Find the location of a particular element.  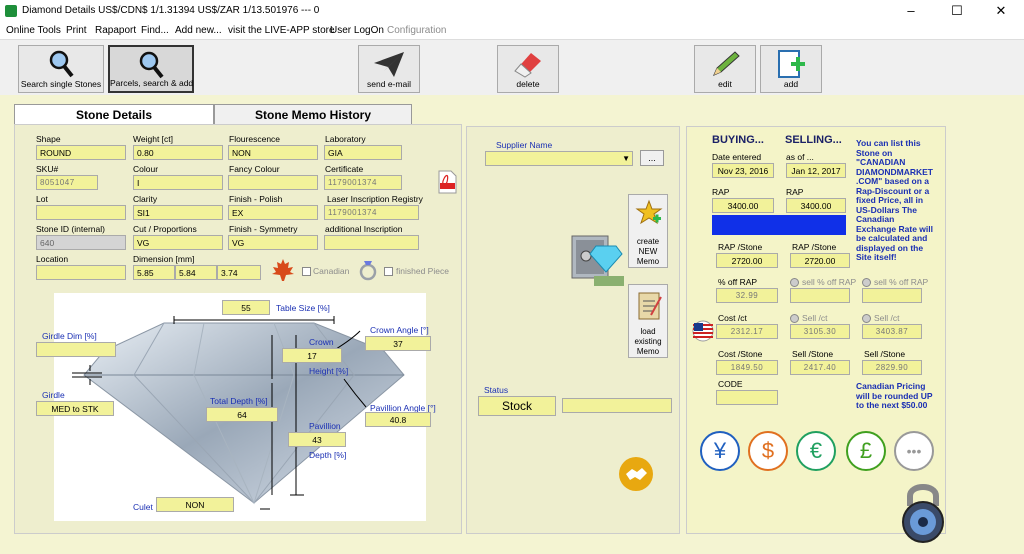

euro-currency-button: € is located at coordinates (816, 451).